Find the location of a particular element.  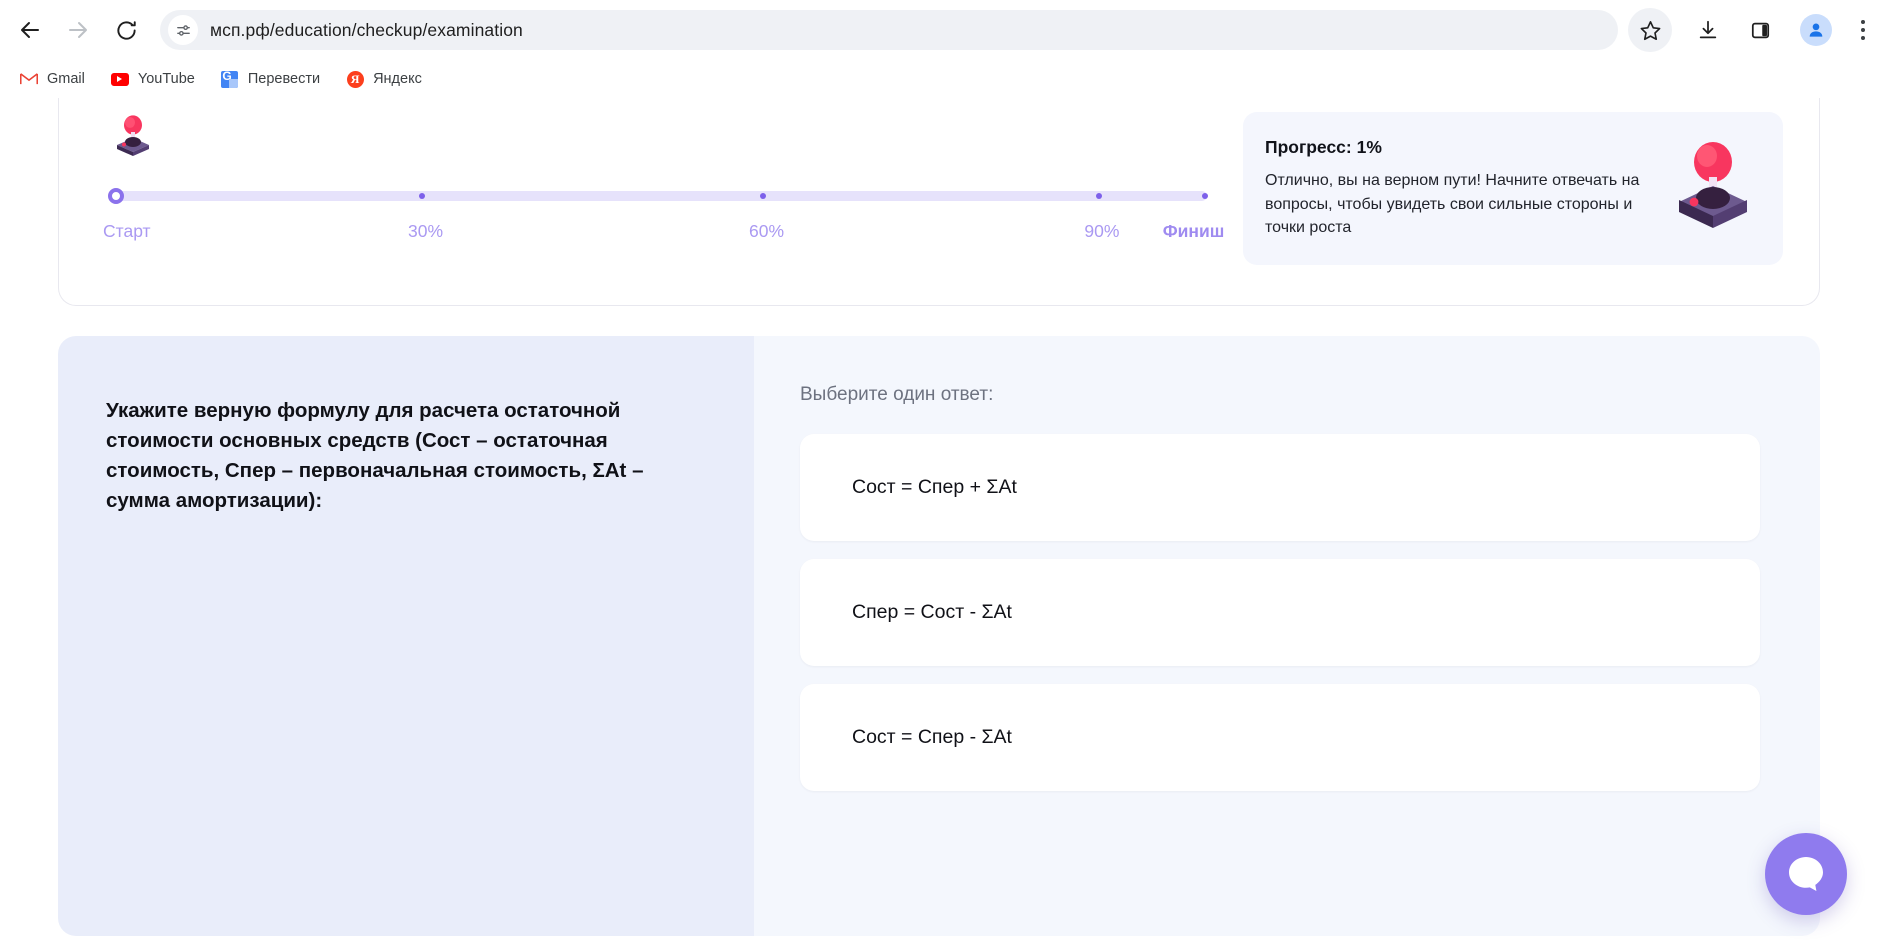

progress-label-30: 30% is located at coordinates (426, 231).